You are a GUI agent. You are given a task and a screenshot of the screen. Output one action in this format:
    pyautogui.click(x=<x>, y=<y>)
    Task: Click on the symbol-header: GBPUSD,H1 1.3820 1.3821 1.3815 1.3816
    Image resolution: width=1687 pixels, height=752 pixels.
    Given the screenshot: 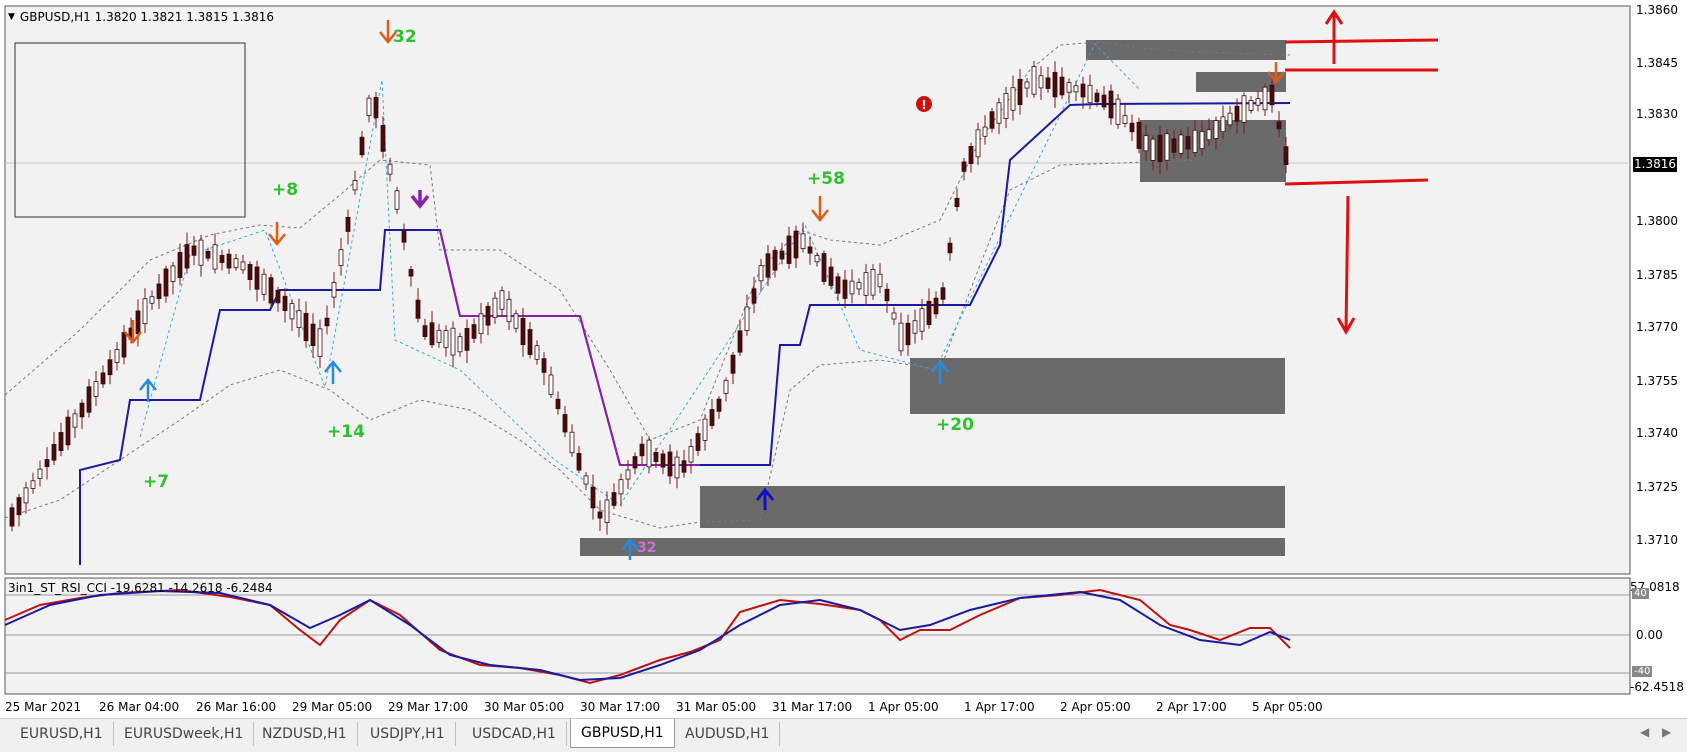 What is the action you would take?
    pyautogui.click(x=147, y=17)
    